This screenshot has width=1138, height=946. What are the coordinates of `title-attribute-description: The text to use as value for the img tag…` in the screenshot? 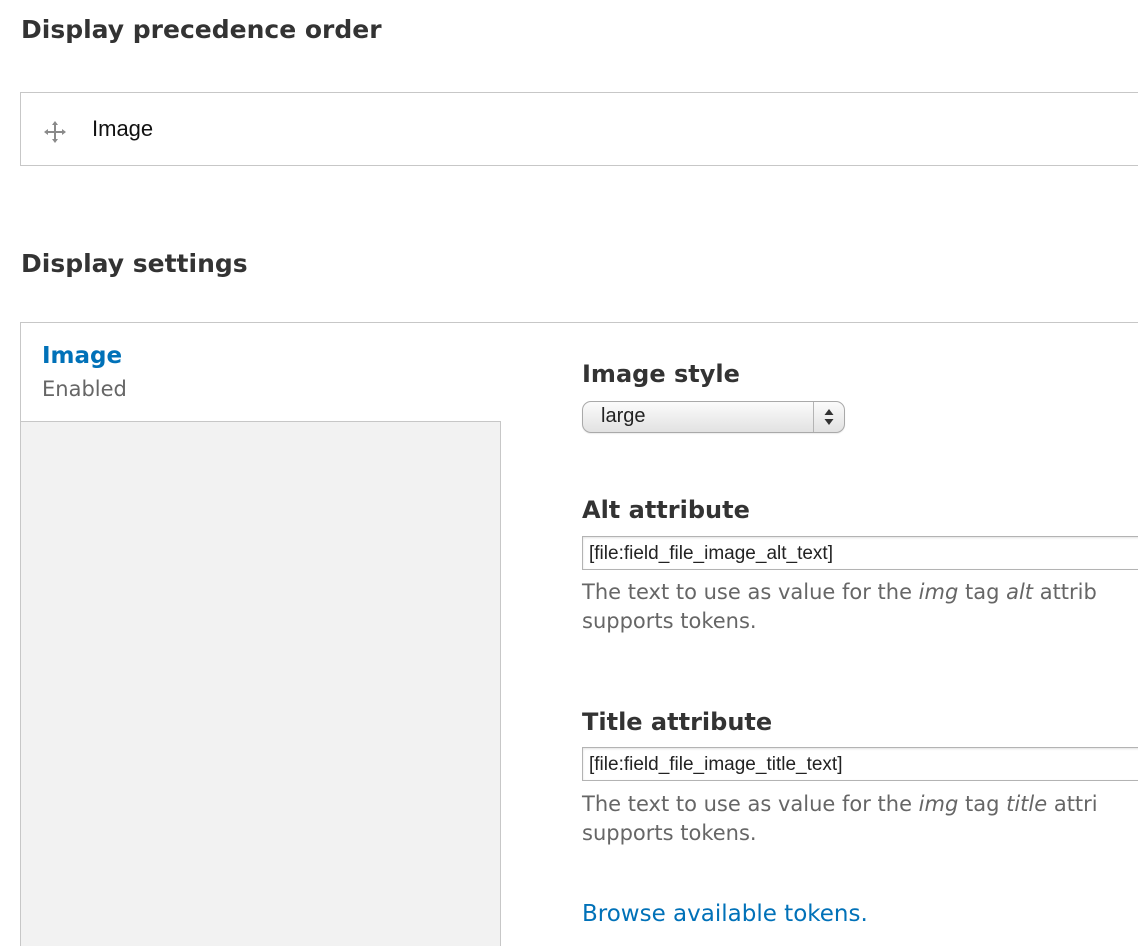 It's located at (840, 818).